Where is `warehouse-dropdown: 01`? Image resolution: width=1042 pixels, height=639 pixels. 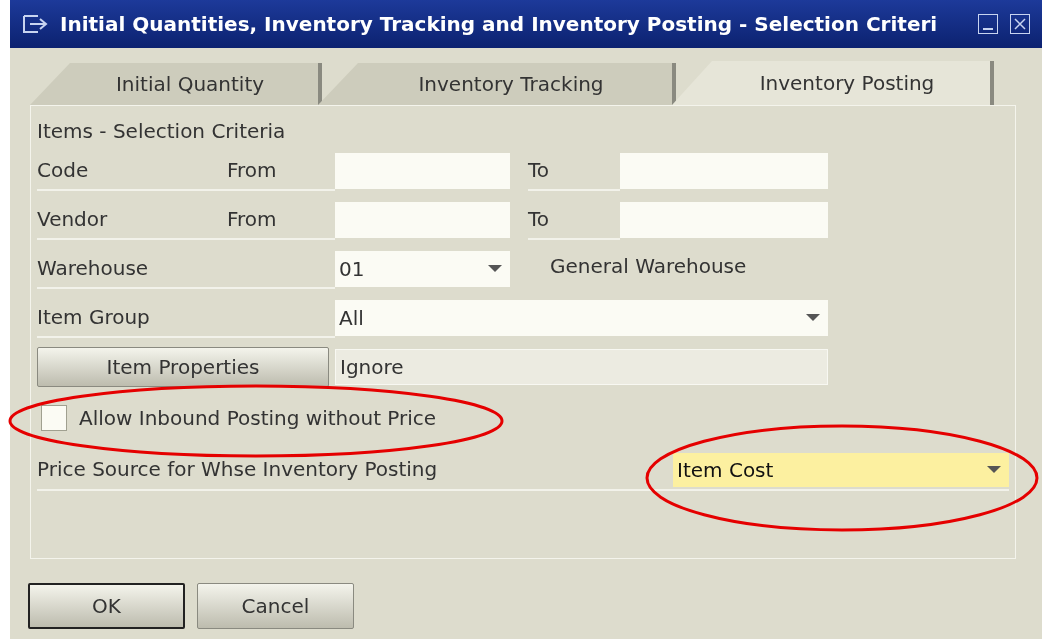
warehouse-dropdown: 01 is located at coordinates (422, 269).